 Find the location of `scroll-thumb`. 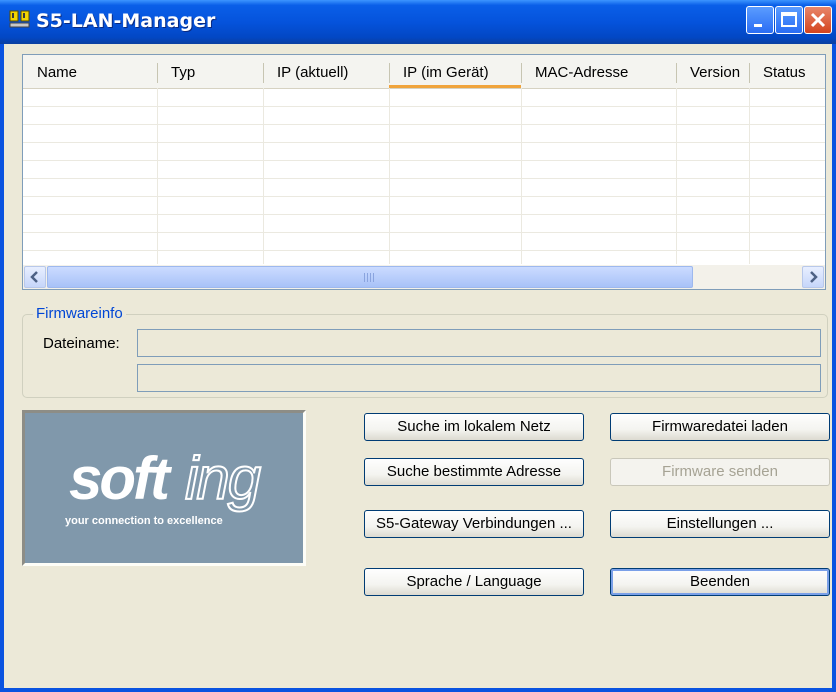

scroll-thumb is located at coordinates (370, 277).